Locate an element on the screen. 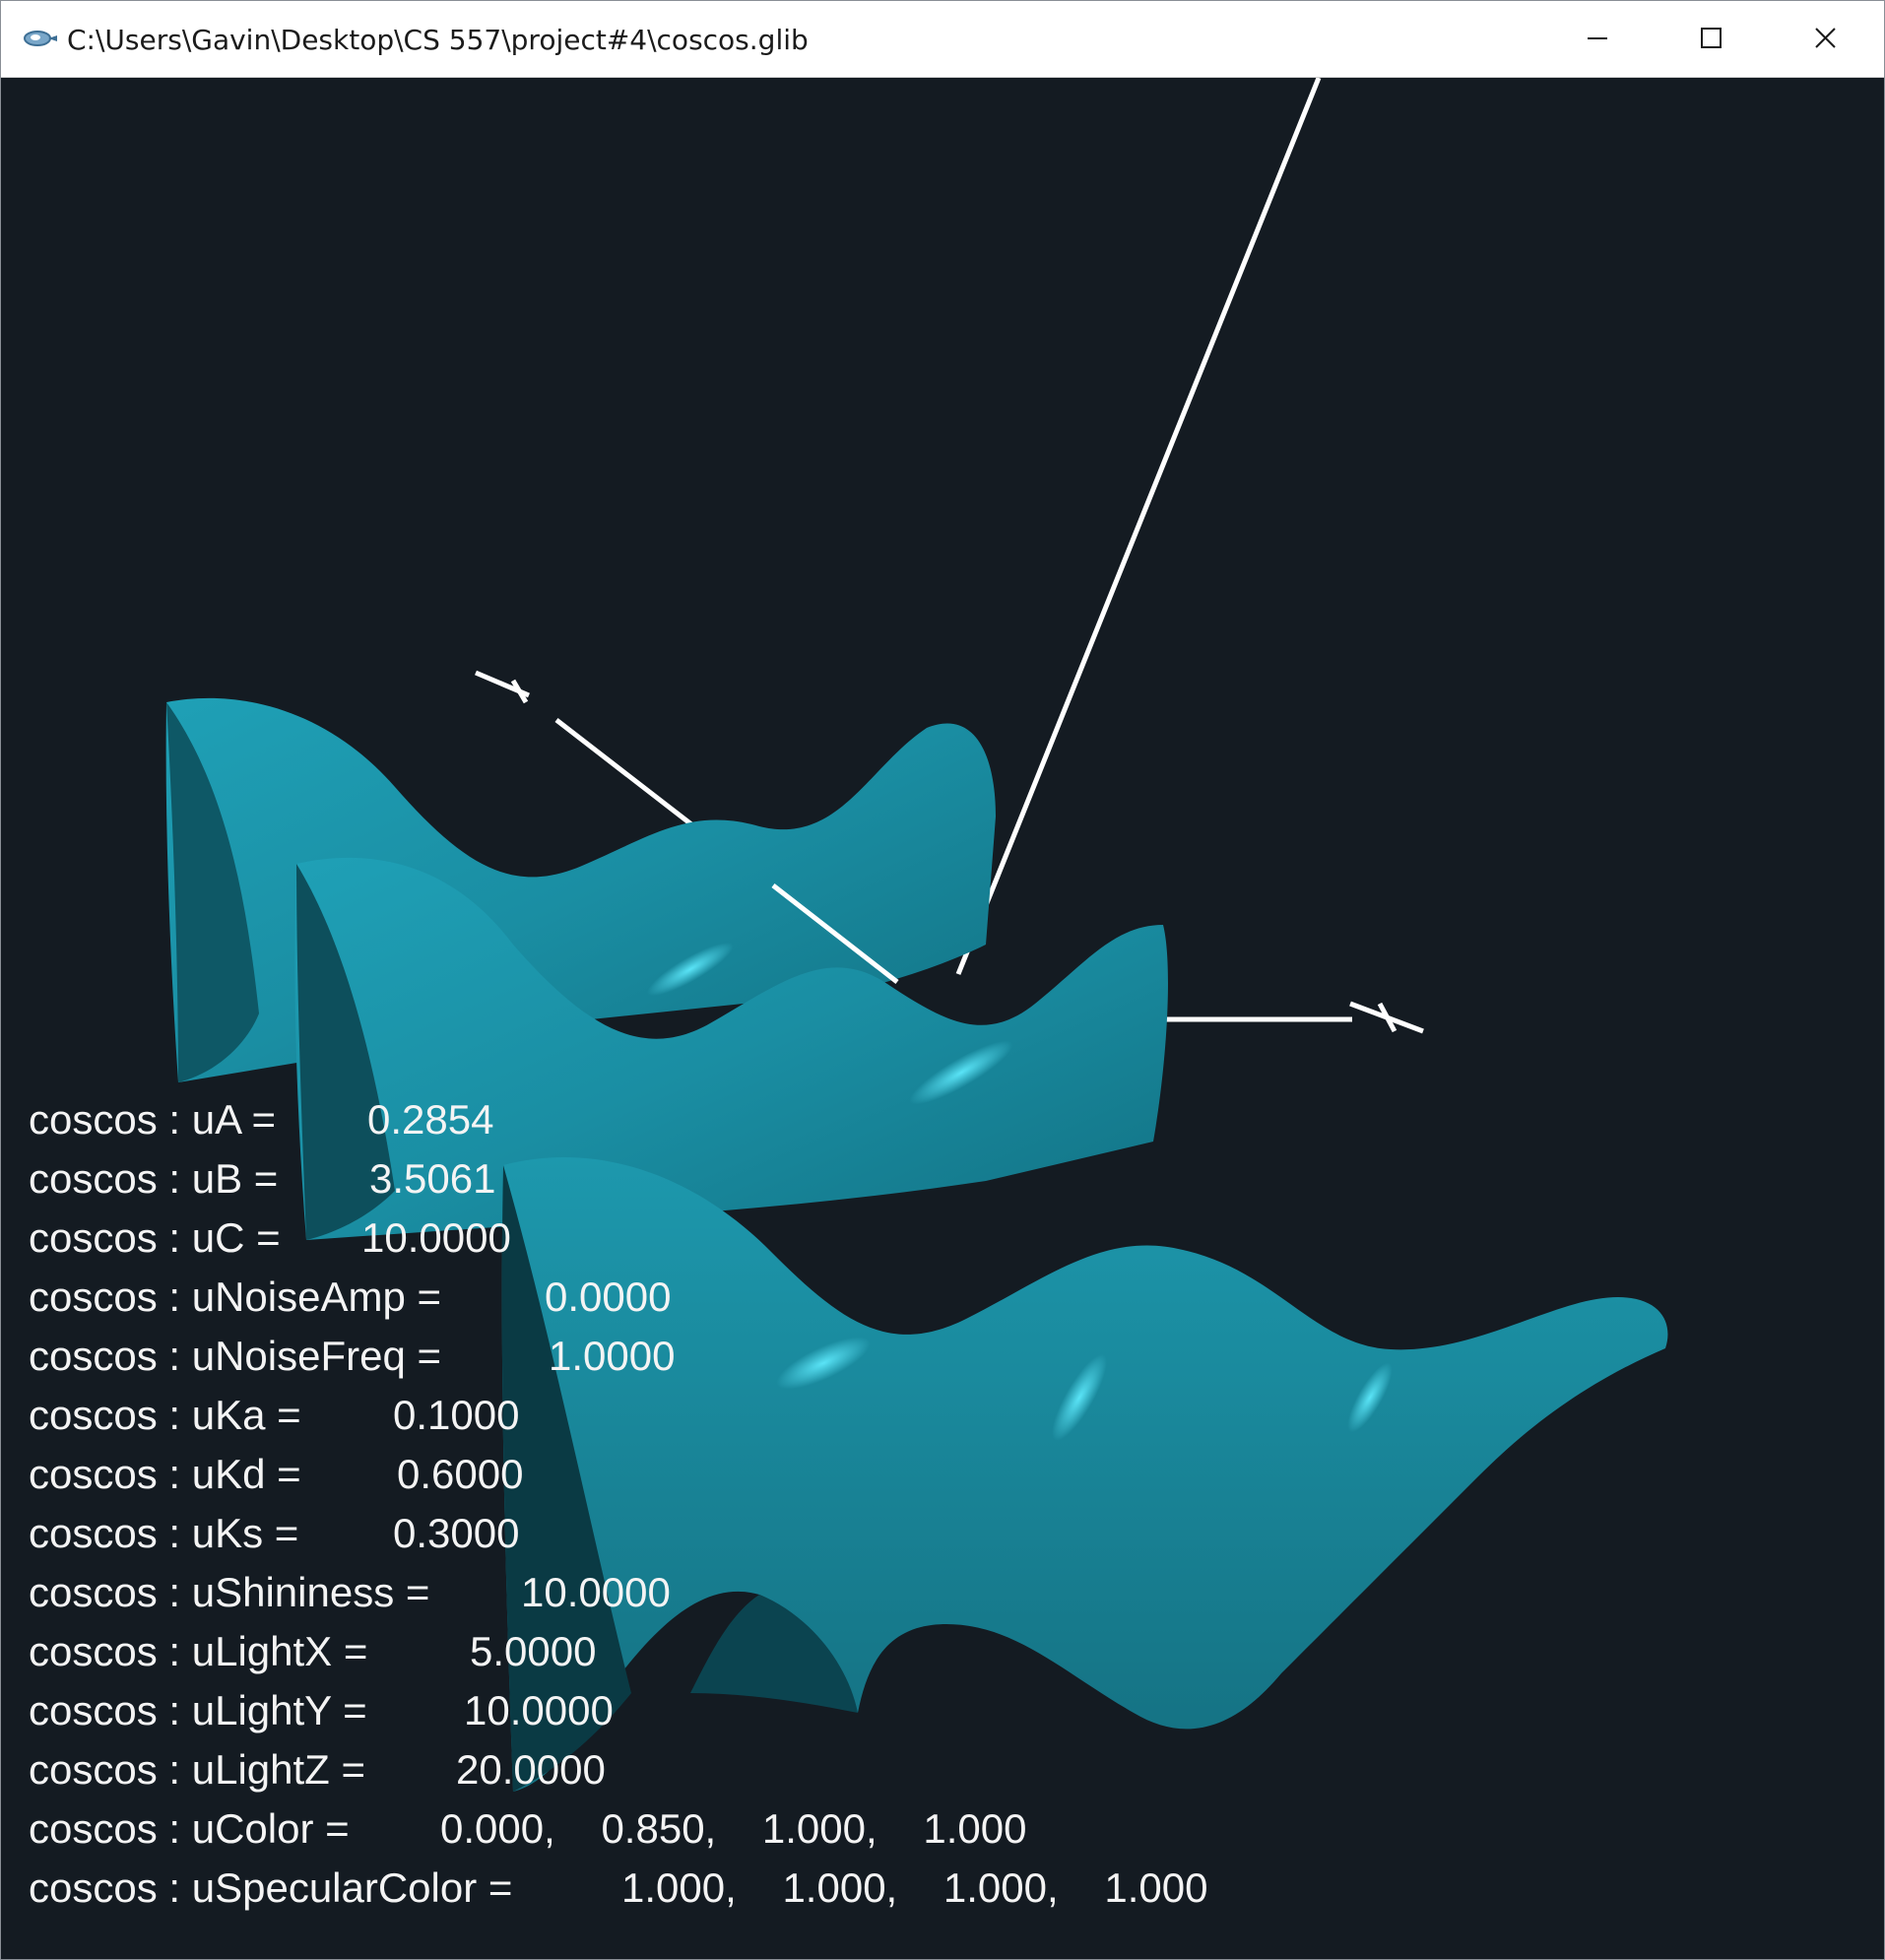  param-label: coscos : uNoiseAmp = is located at coordinates (235, 1297).